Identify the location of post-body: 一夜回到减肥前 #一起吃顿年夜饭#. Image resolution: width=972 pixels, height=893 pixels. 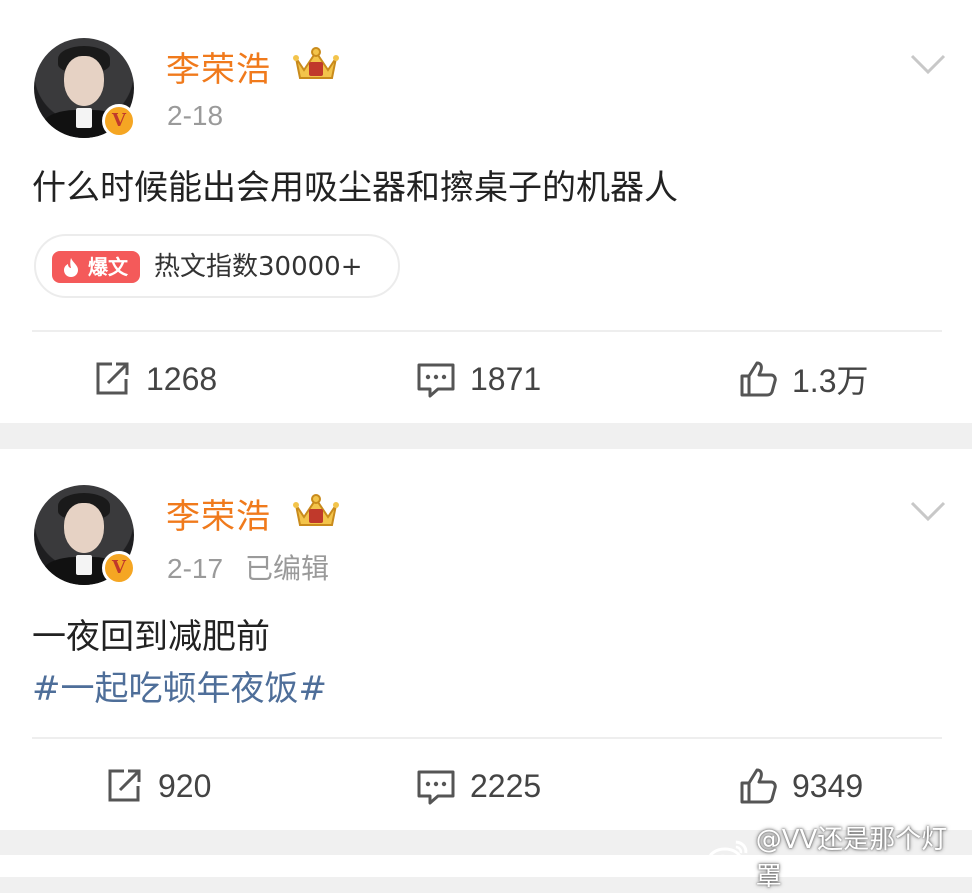
(179, 663).